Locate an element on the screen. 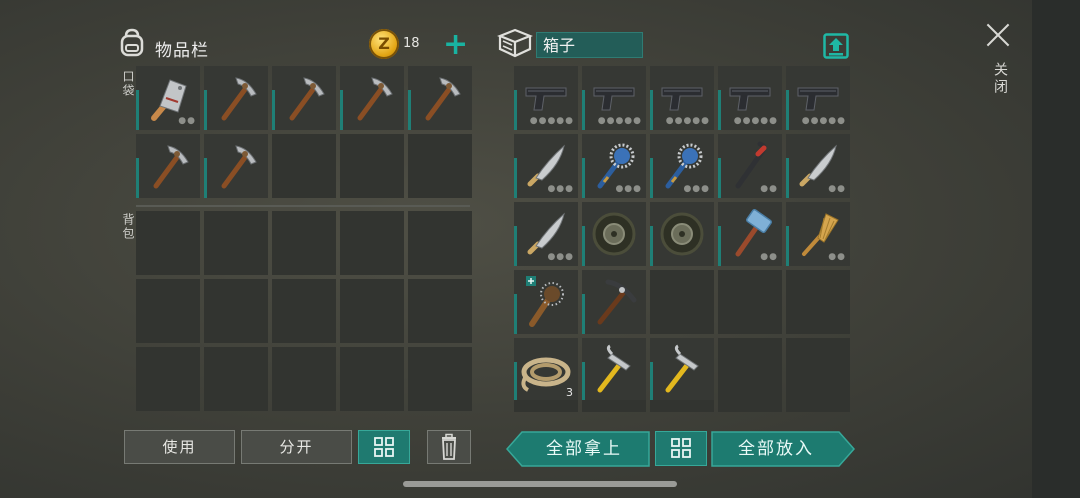 The image size is (1080, 498). backpack-grid is located at coordinates (305, 312).